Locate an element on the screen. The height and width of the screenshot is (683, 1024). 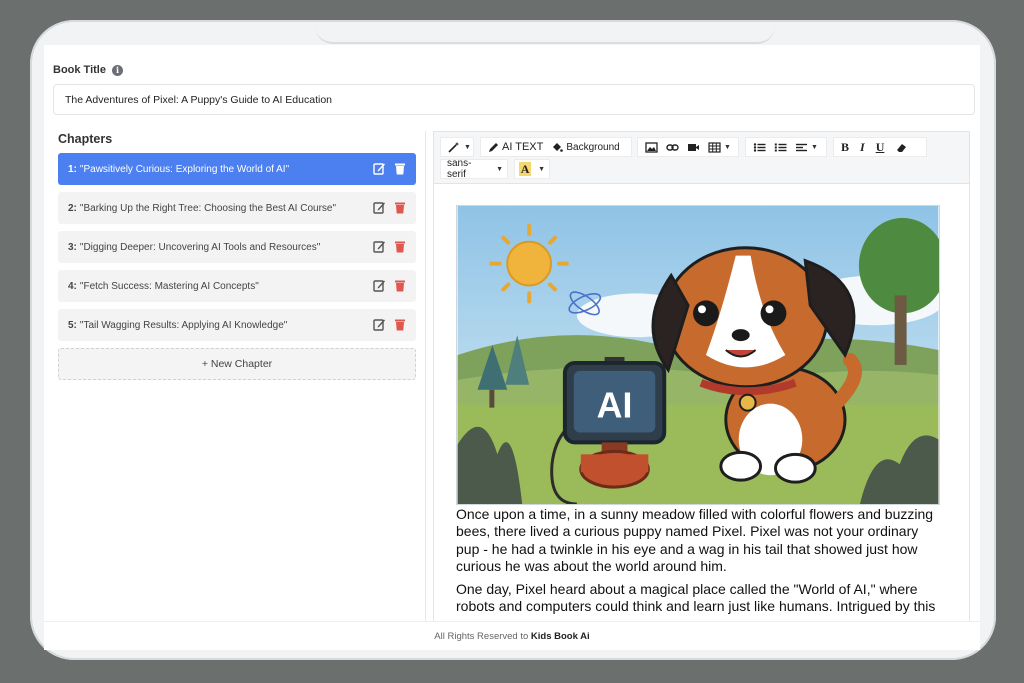
ai-screen-text: AI is located at coordinates (615, 406).